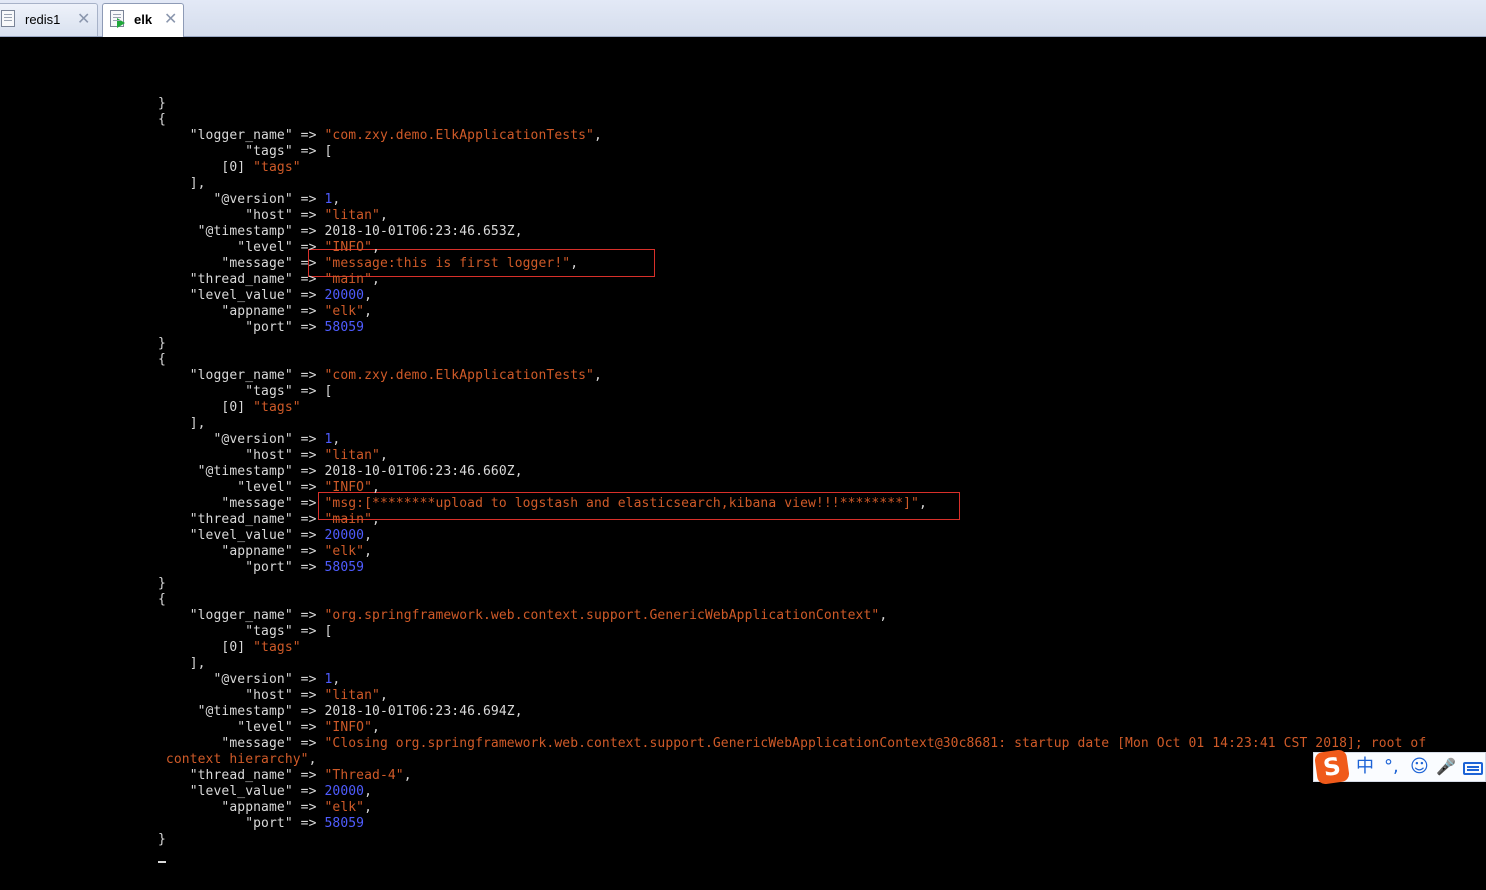  What do you see at coordinates (233, 759) in the screenshot?
I see `terminal-text: context hierarchy"` at bounding box center [233, 759].